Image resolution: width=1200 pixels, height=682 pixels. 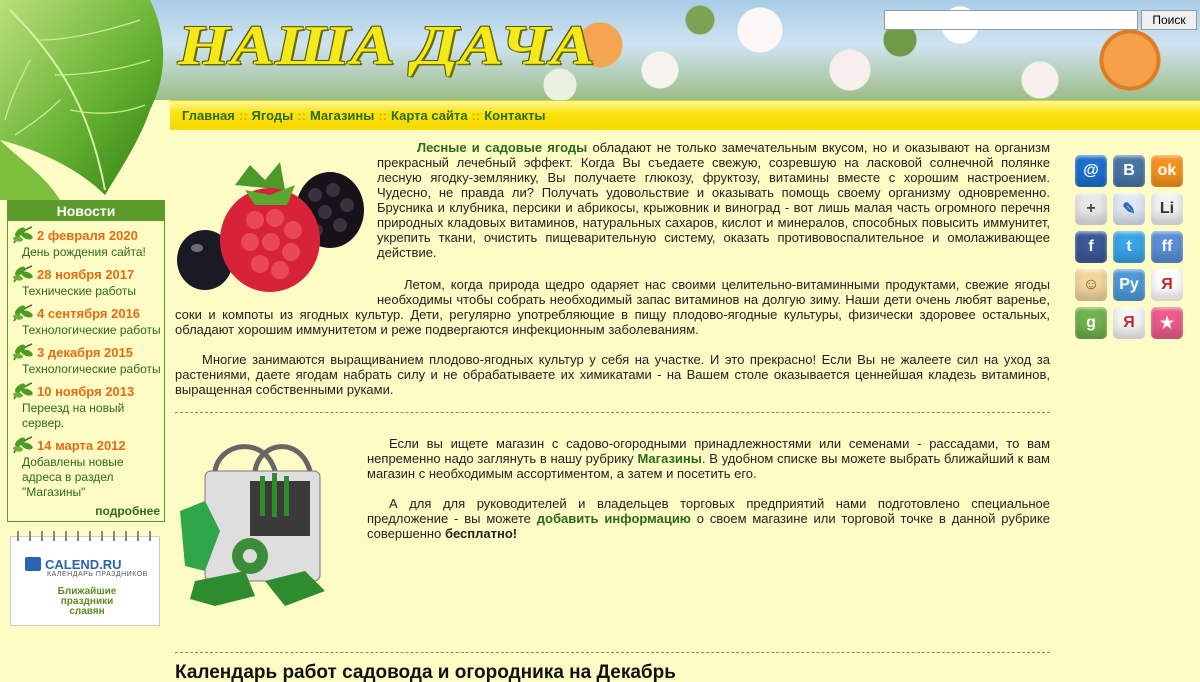 I want to click on social-glyph: f, so click(x=1091, y=246).